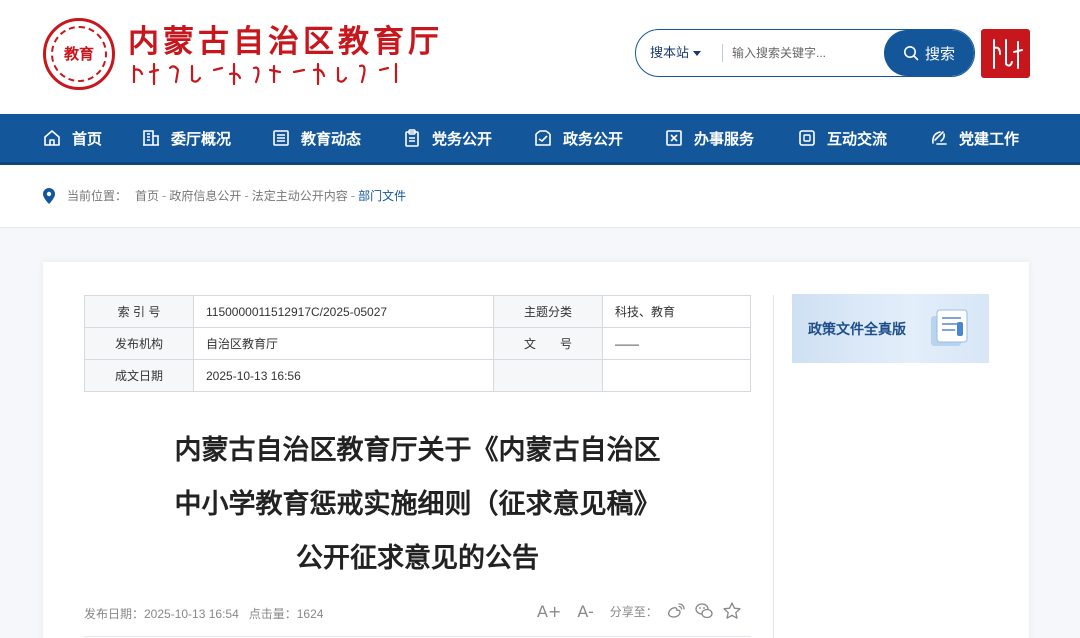  I want to click on nav-item-label: 委厅概况, so click(201, 138).